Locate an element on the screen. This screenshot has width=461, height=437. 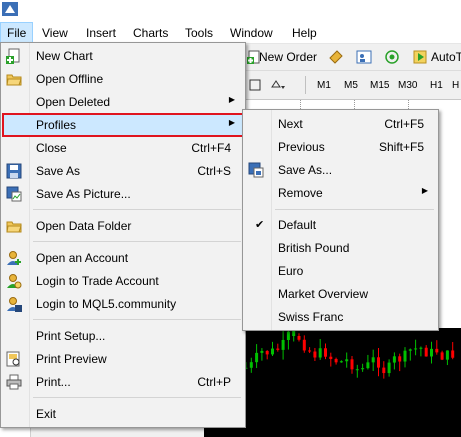
menu-item-label: Remove is located at coordinates (300, 193).